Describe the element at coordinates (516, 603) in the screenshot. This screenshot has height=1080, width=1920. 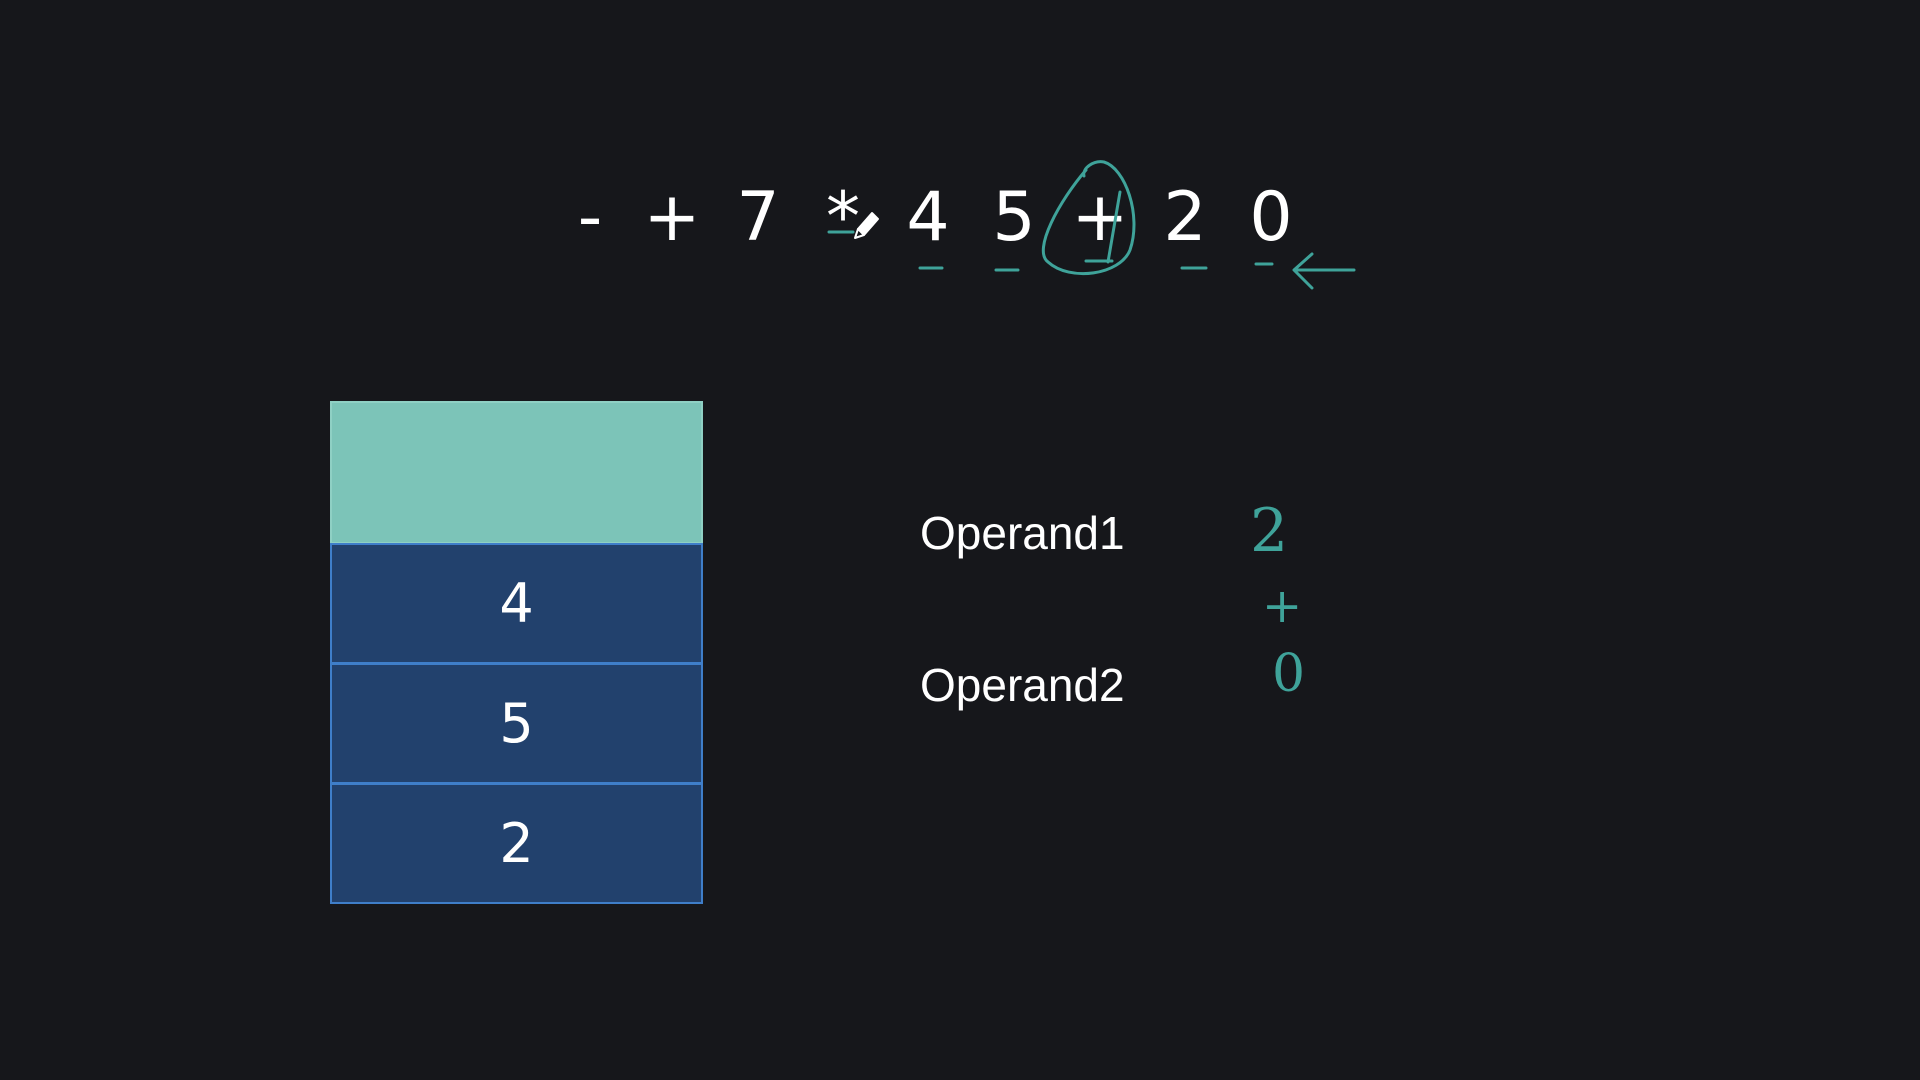
I see `stack-item: 4` at that location.